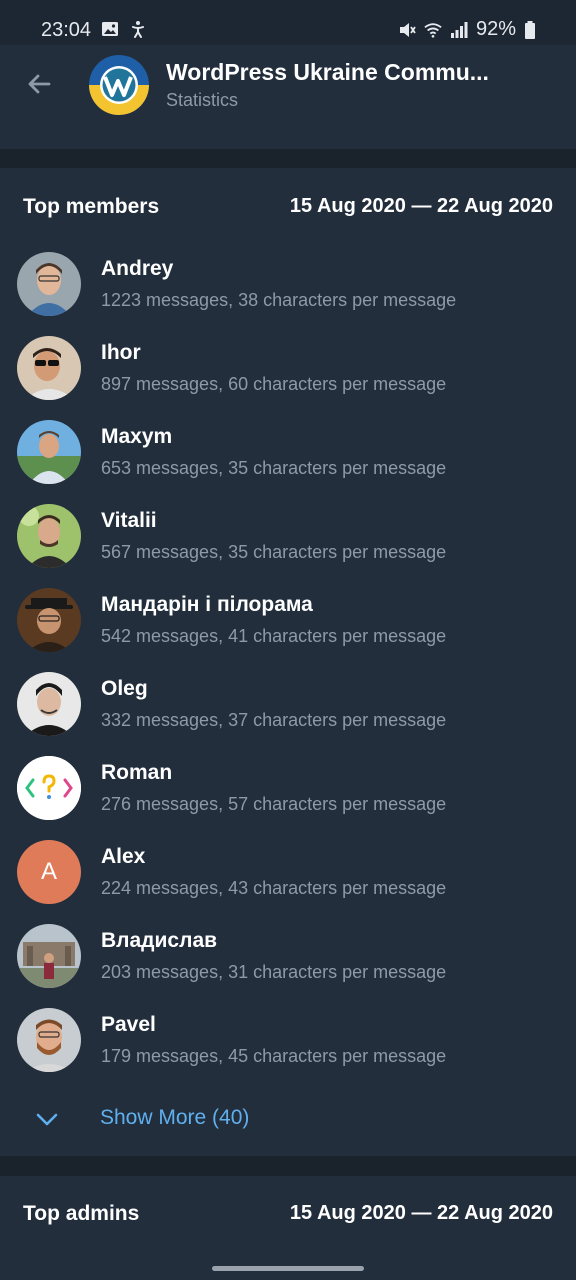  Describe the element at coordinates (288, 1214) in the screenshot. I see `section-header: Top admins 15 Aug 2020 — 22 Aug 2020` at that location.